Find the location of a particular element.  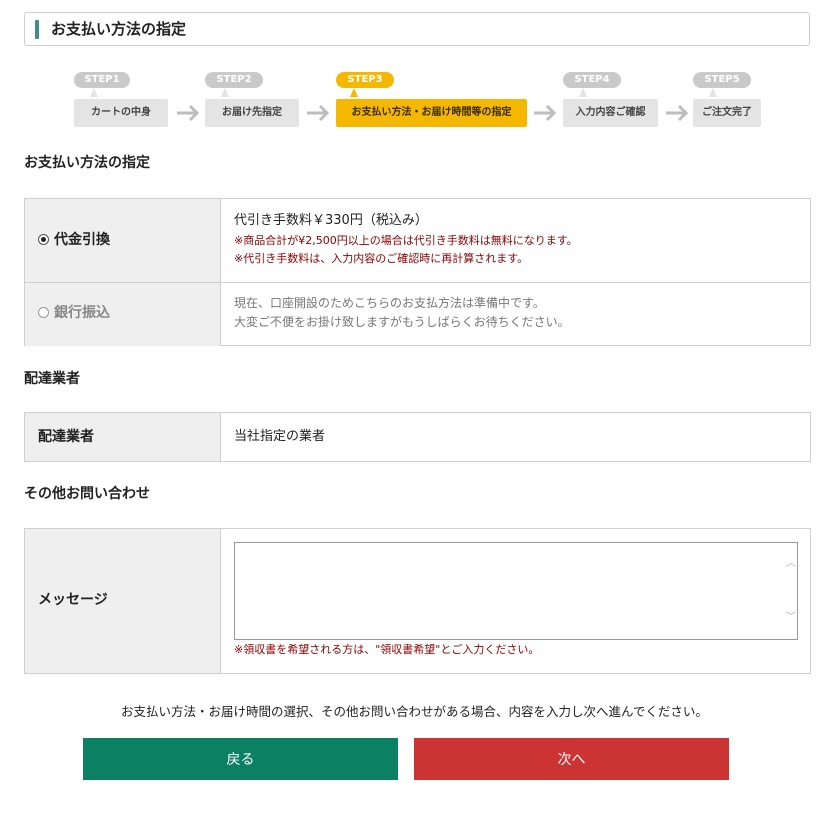

message-textarea is located at coordinates (516, 591).